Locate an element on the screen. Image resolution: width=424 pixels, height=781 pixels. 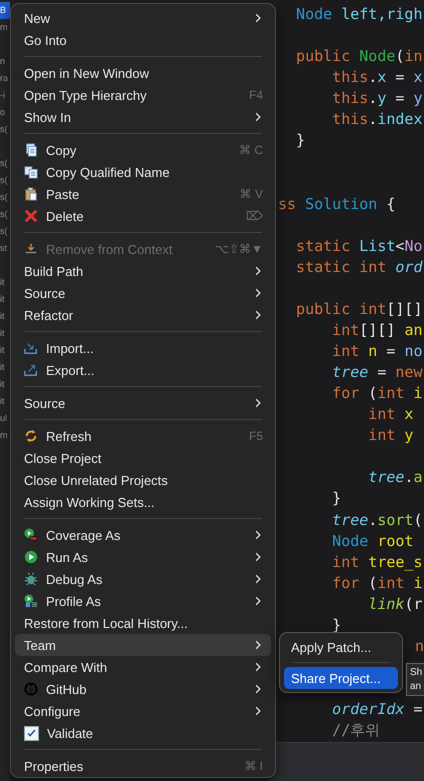
code-line: tree.sort( is located at coordinates (376, 519).